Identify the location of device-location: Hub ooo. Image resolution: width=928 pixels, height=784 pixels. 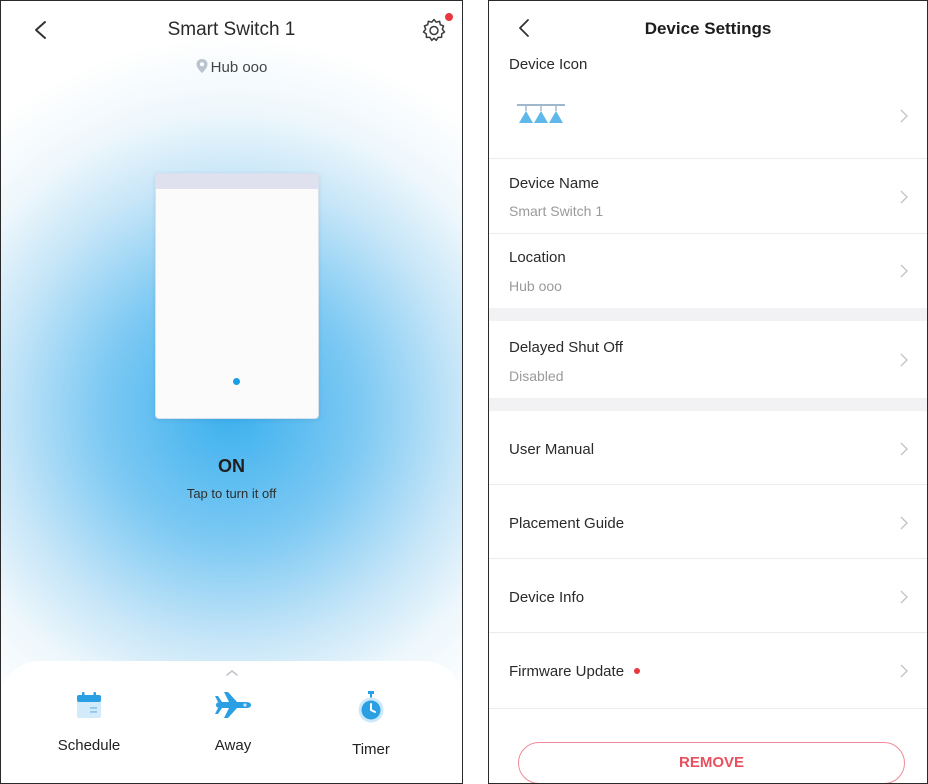
(231, 67).